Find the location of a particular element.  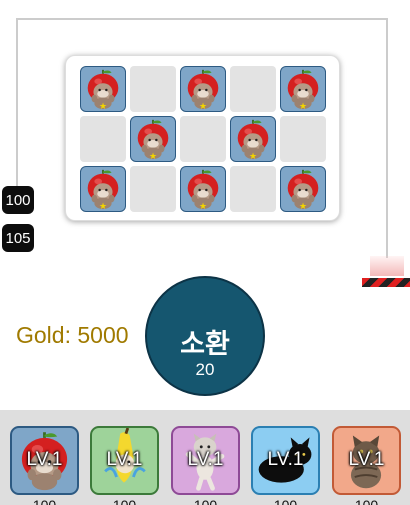

shop-card-dancing-cat: LV.1 100 is located at coordinates (205, 465).